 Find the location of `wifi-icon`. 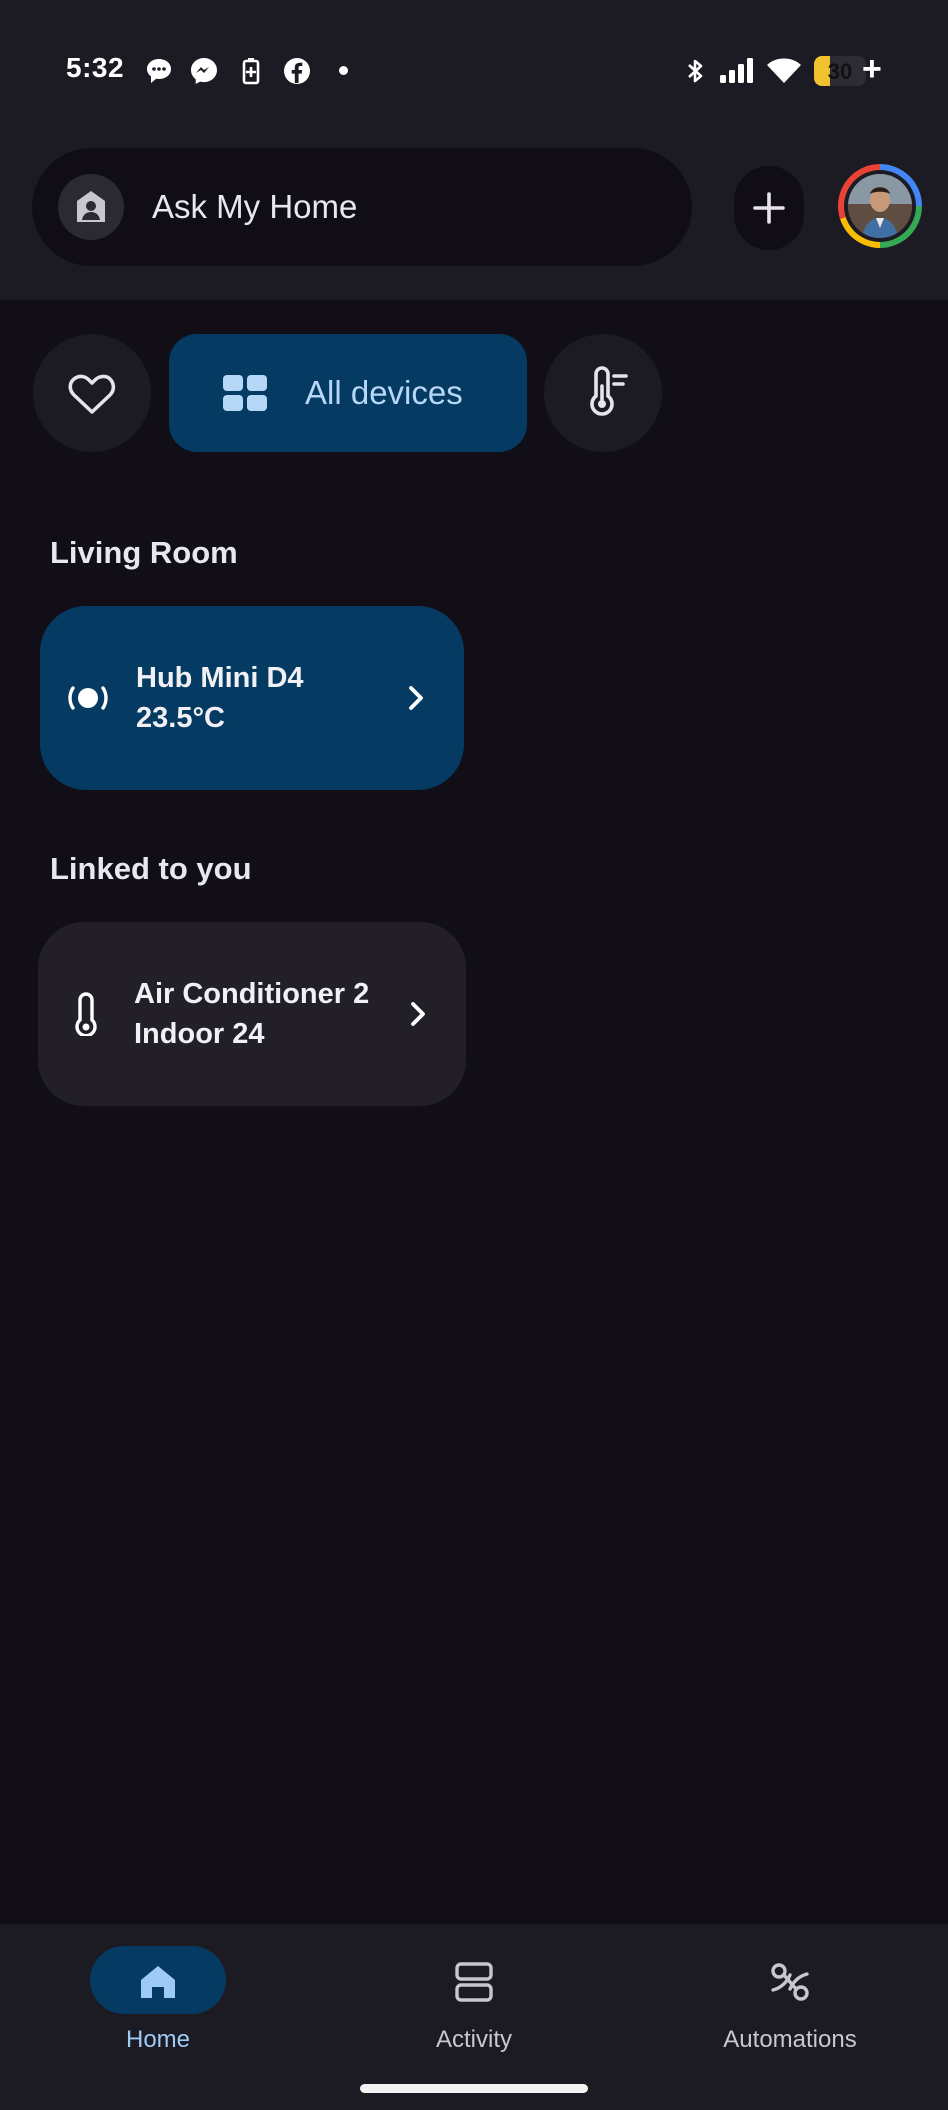

wifi-icon is located at coordinates (784, 70).